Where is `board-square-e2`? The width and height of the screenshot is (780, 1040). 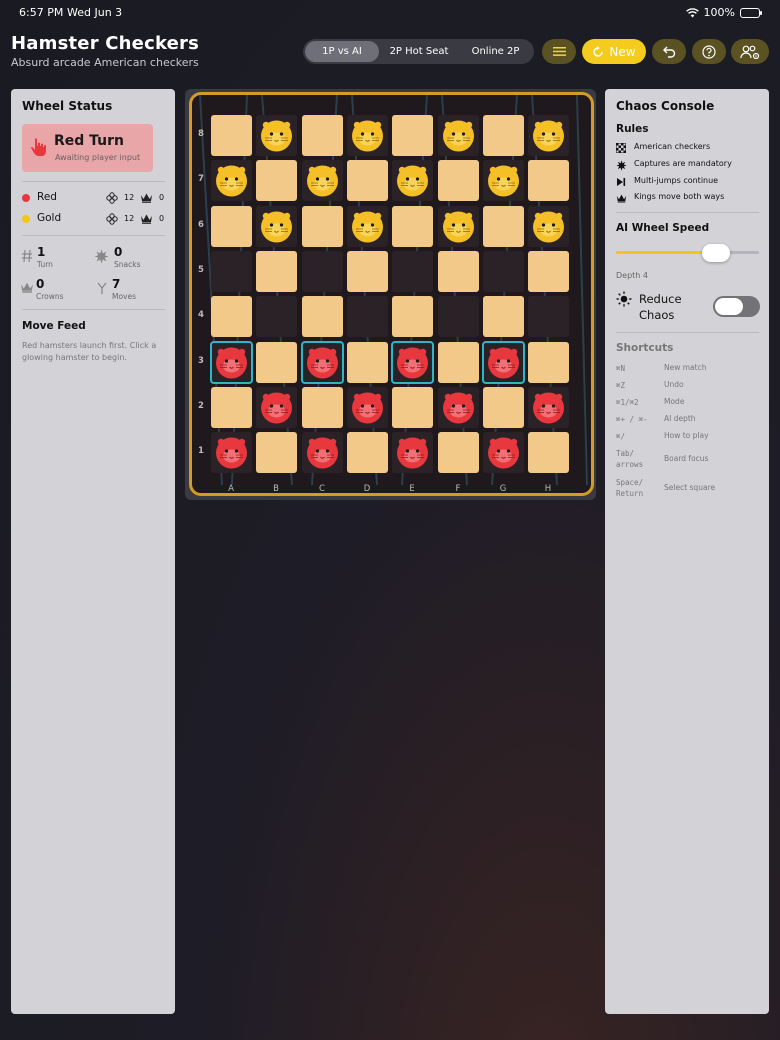
board-square-e2 is located at coordinates (412, 407).